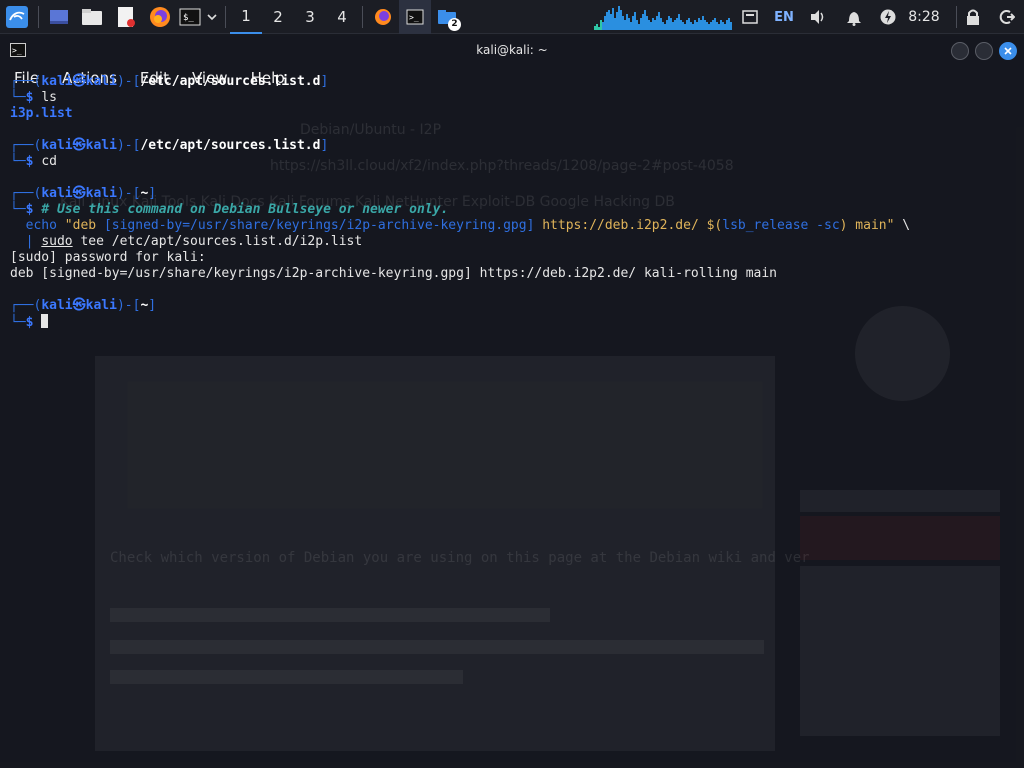 The height and width of the screenshot is (768, 1024). Describe the element at coordinates (973, 17) in the screenshot. I see `lock-screen-icon` at that location.